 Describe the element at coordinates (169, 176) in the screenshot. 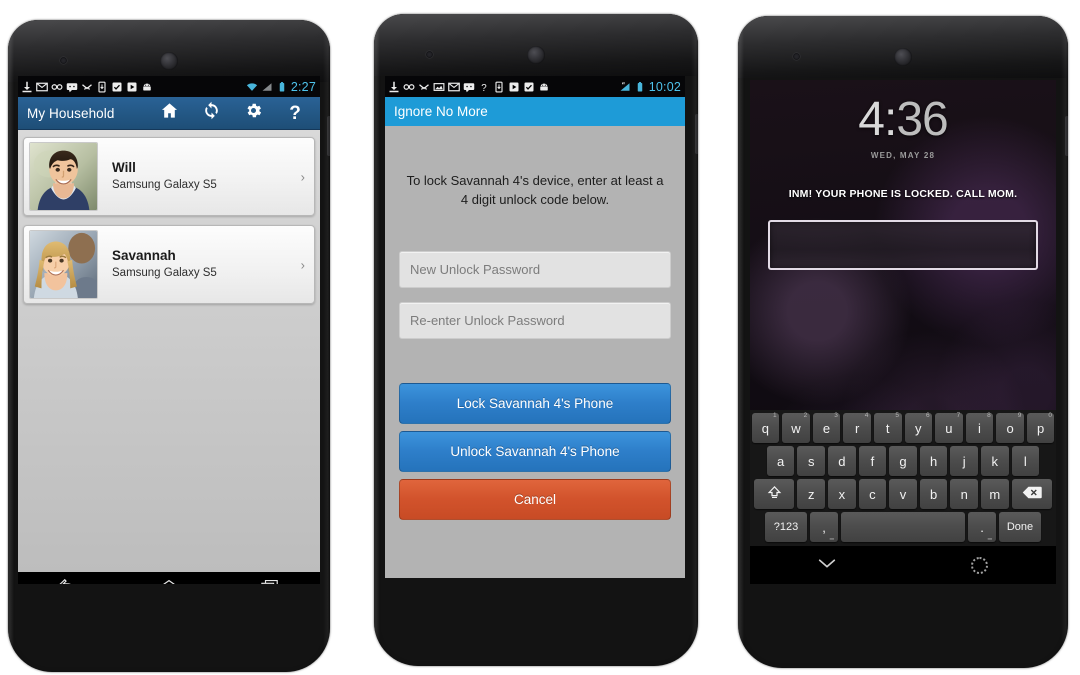

I see `list-item: Will Samsung Galaxy S5 ›` at that location.